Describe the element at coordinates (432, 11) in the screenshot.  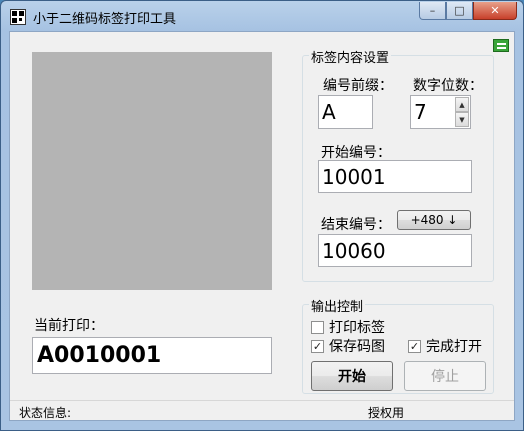
I see `minimize-button: –` at that location.